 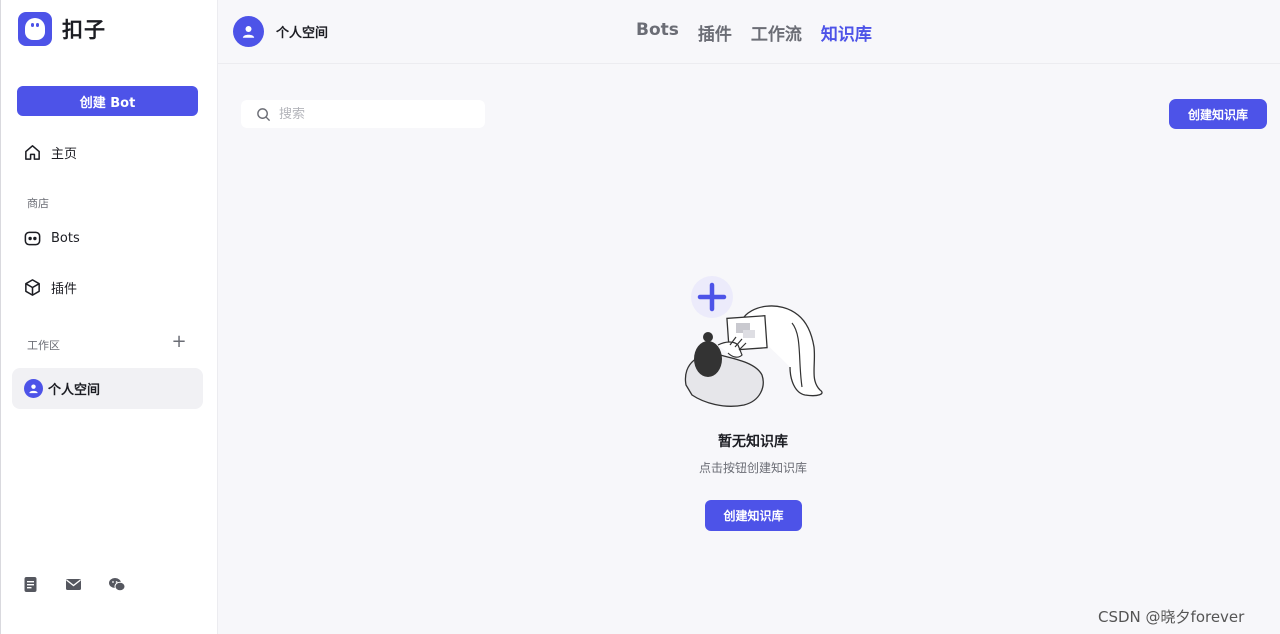 What do you see at coordinates (776, 32) in the screenshot?
I see `tab-workflows: 工作流` at bounding box center [776, 32].